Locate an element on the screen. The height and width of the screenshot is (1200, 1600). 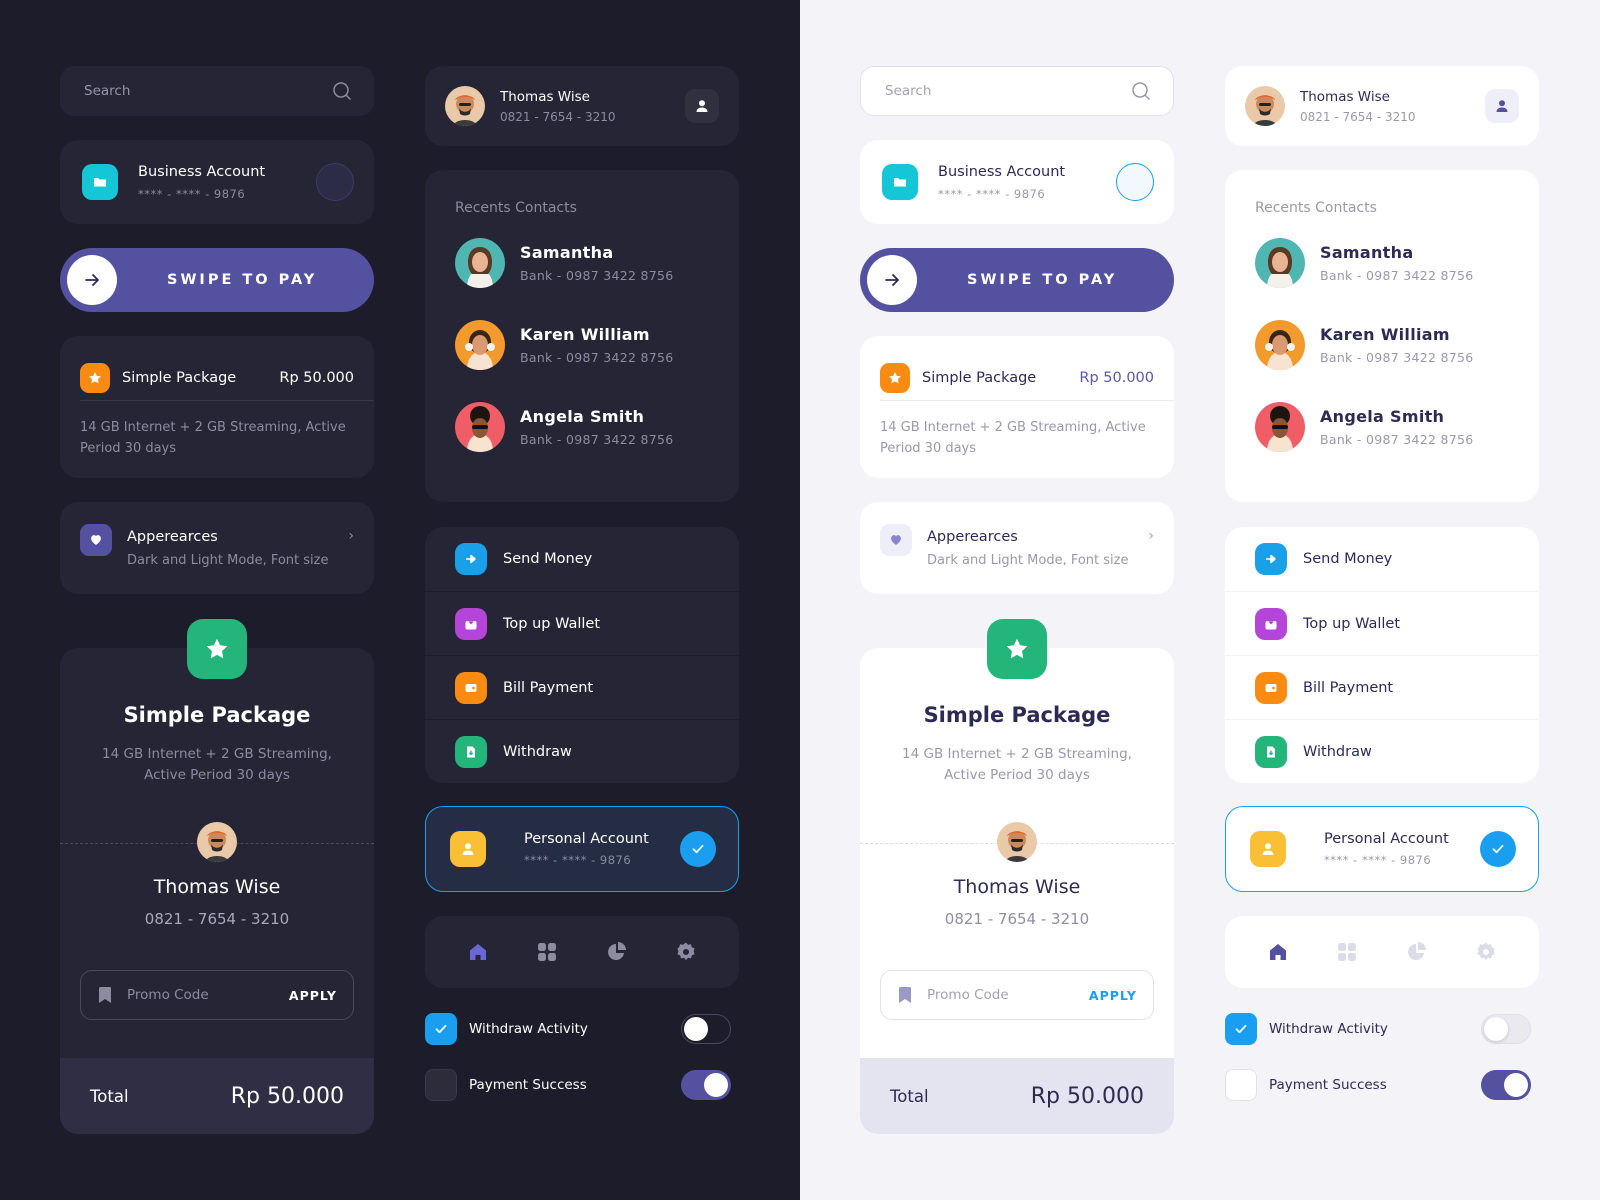
heart-icon is located at coordinates (96, 540).